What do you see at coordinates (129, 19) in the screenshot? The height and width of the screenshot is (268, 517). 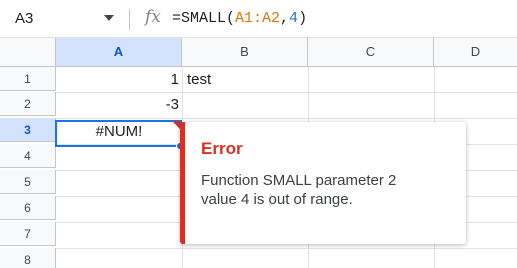 I see `divider` at bounding box center [129, 19].